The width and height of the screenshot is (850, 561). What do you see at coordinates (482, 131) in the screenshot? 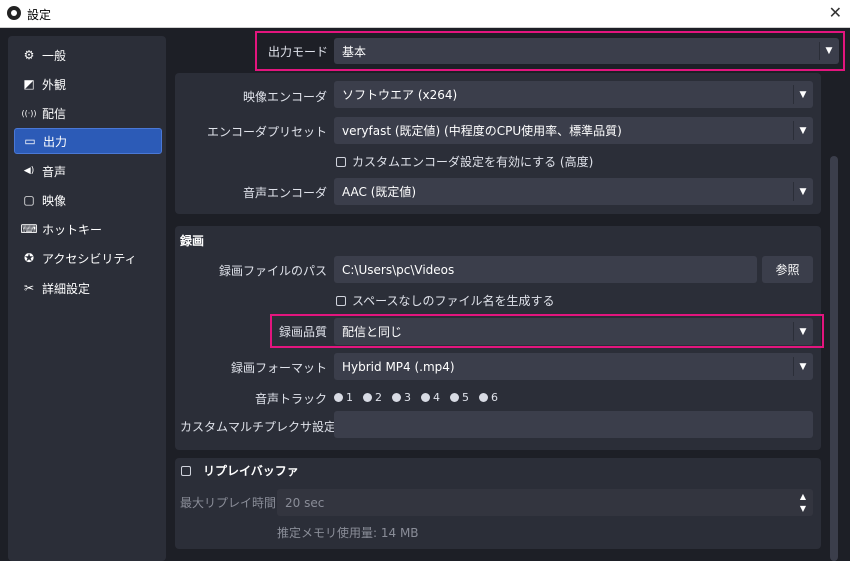
I see `encoder-preset-value: veryfast (既定値) (中程度のCPU使用率、標準品質)` at bounding box center [482, 131].